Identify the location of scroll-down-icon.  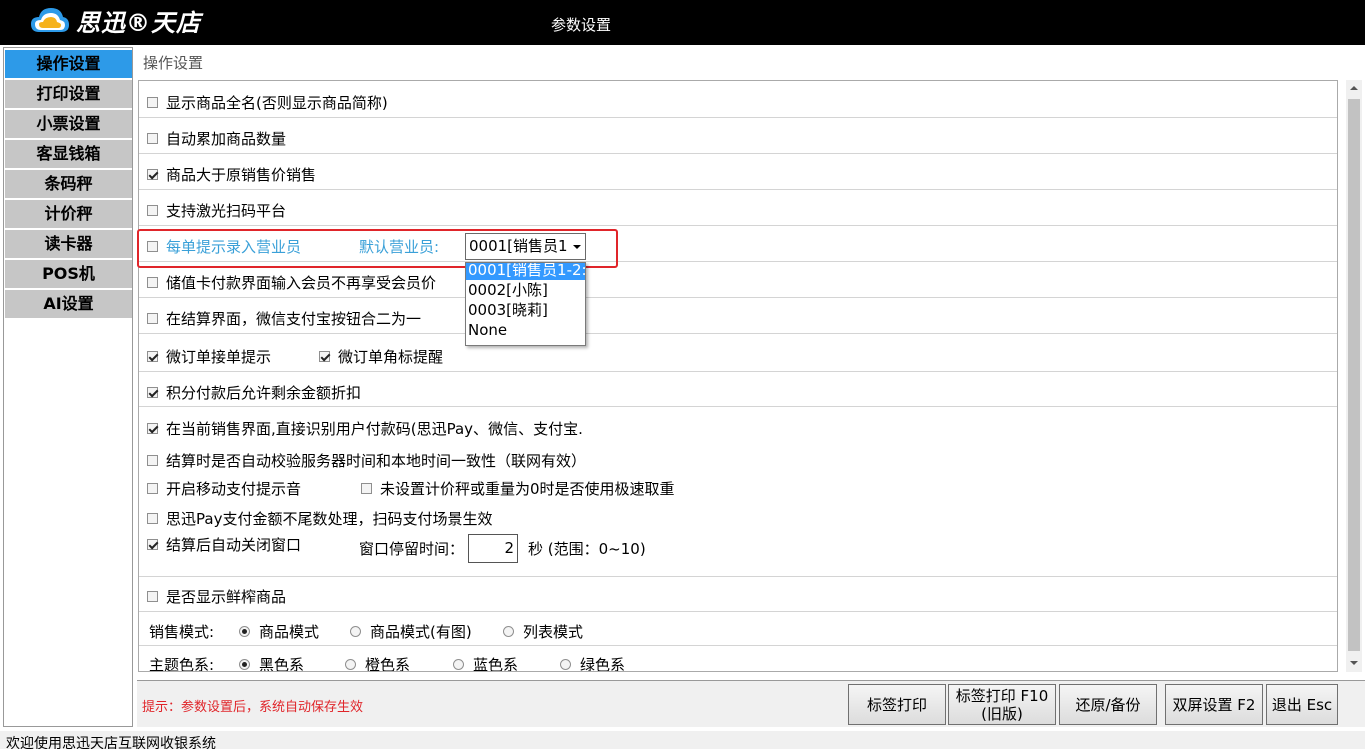
(1354, 663).